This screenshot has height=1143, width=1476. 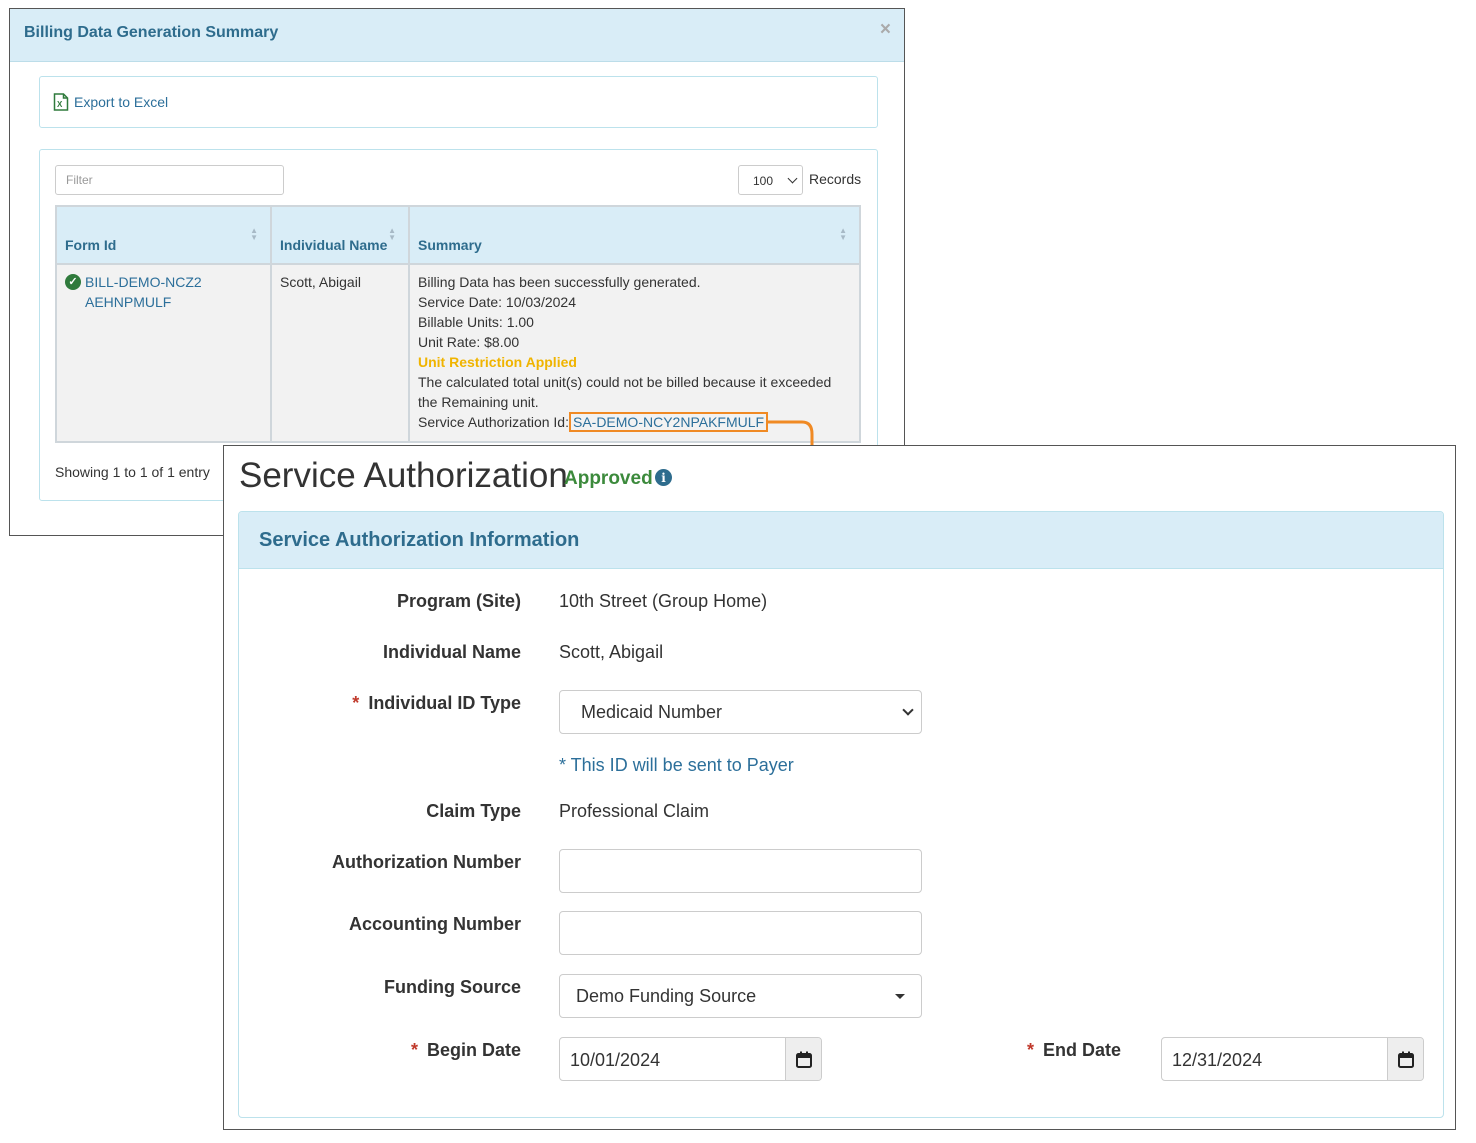 I want to click on column-header-form-id: Form Id ▲ ▼, so click(x=163, y=235).